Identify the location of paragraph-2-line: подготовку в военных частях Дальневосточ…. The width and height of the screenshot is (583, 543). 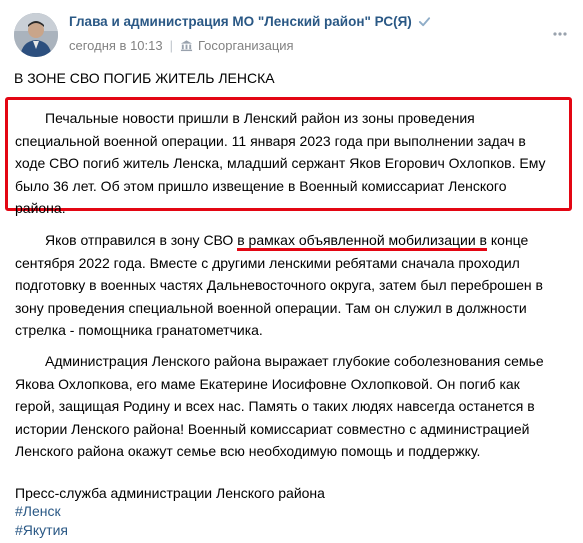
(279, 285).